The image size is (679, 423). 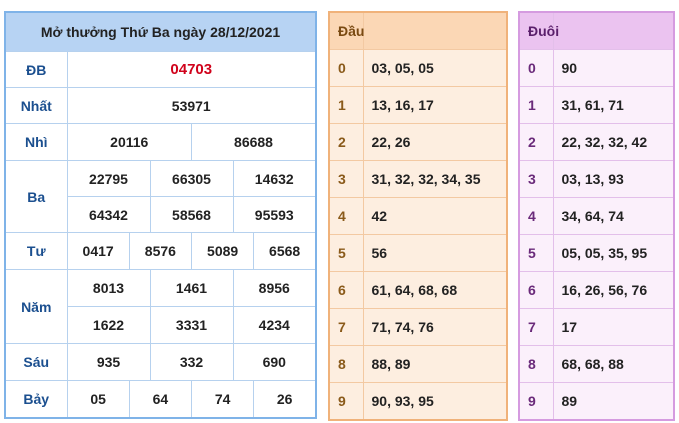 I want to click on dau-values: 88, 89, so click(x=435, y=364).